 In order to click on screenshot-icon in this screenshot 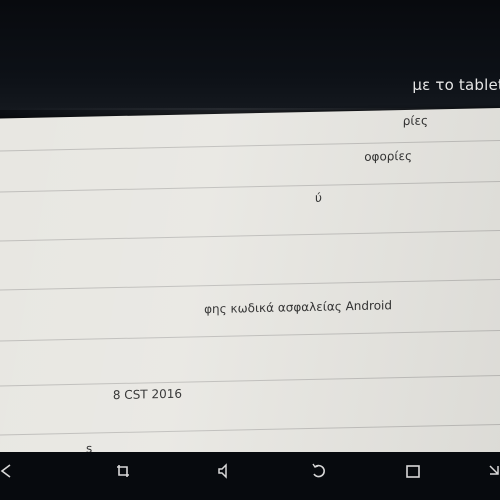, I will do `click(123, 471)`.